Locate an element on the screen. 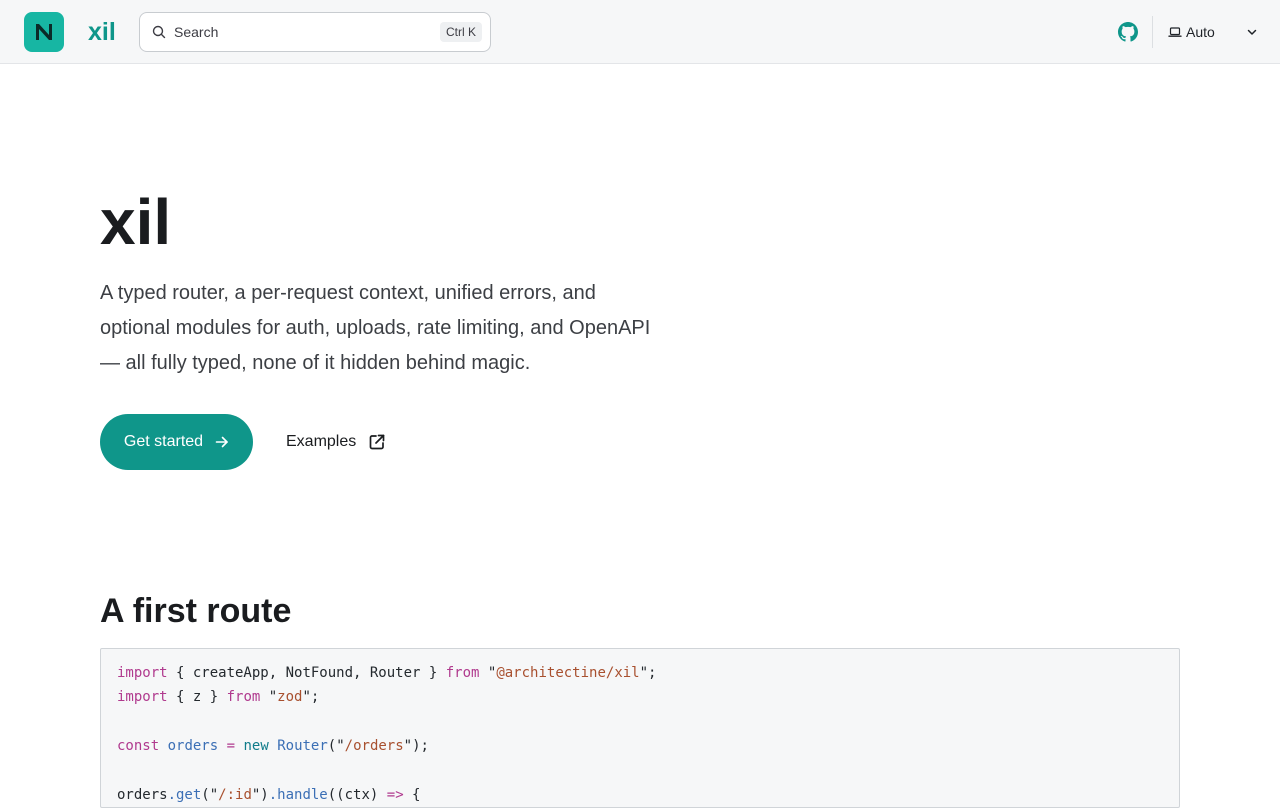 The image size is (1280, 808). top-navbar: xil Search Ctrl K Auto is located at coordinates (640, 32).